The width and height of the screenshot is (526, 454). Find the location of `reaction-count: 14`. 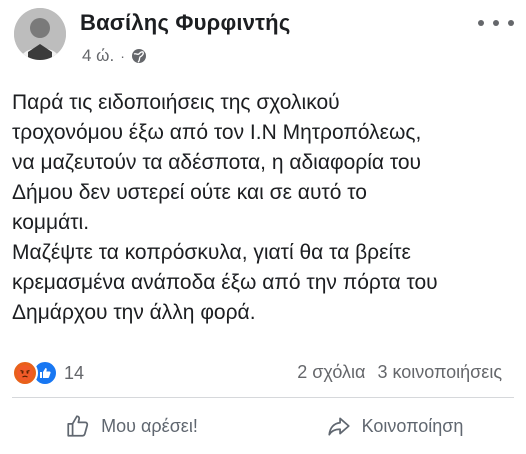

reaction-count: 14 is located at coordinates (74, 372).